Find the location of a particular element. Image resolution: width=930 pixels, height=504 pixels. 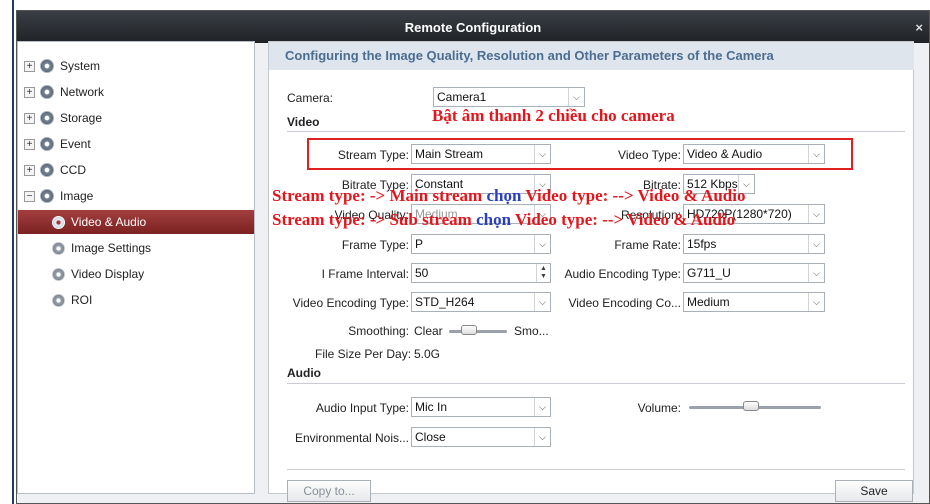

tree-item-ccd: + CCD is located at coordinates (136, 170).